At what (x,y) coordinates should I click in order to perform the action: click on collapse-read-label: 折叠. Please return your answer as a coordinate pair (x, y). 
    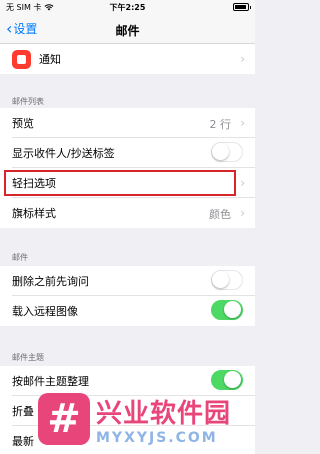
    Looking at the image, I should click on (23, 411).